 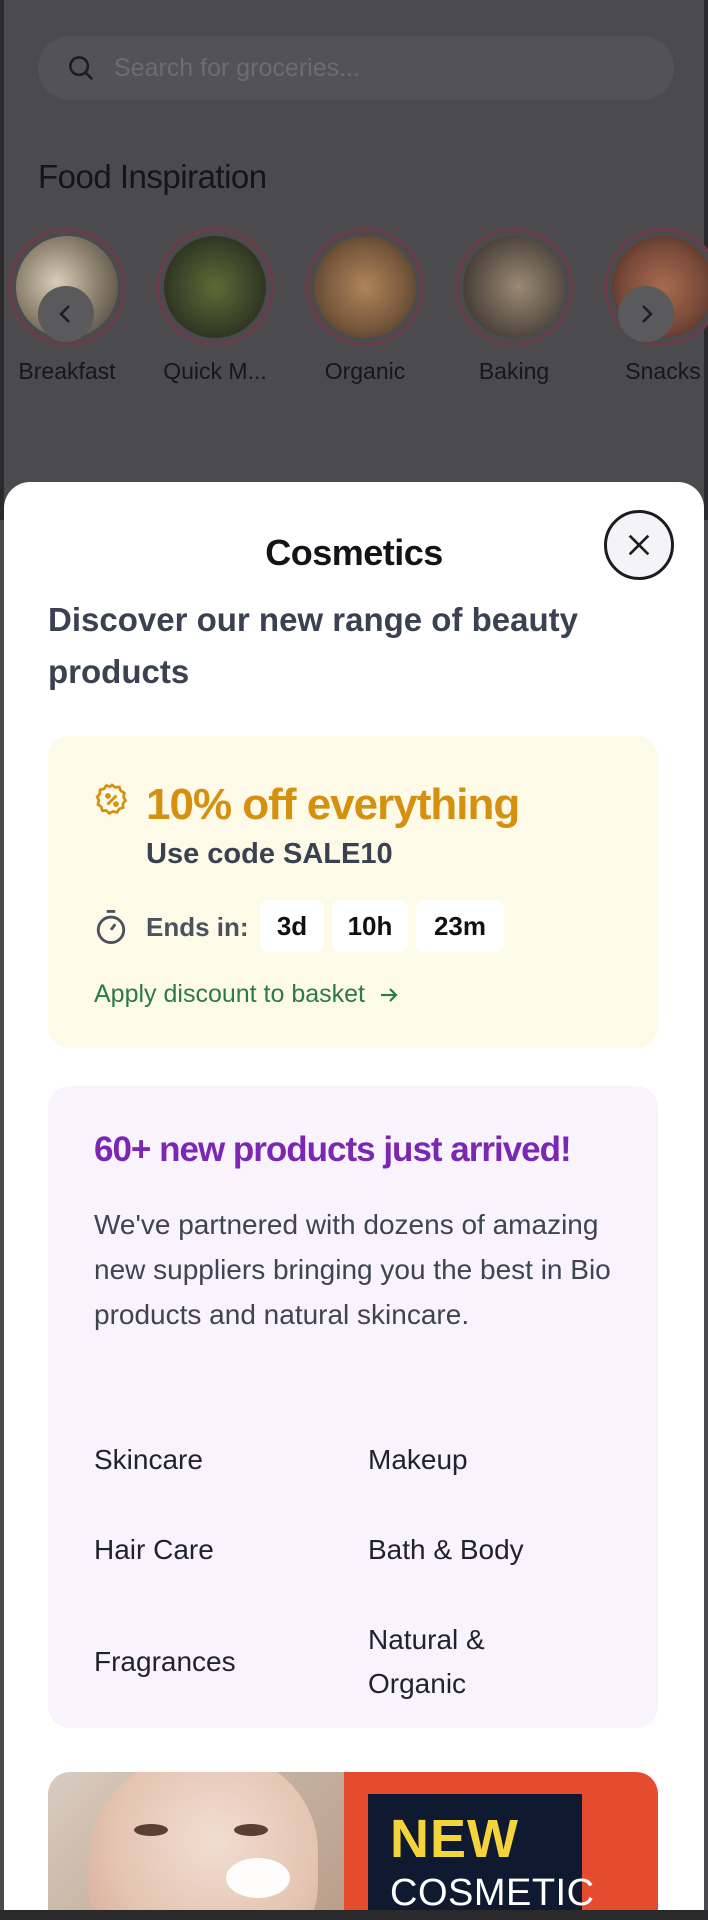 What do you see at coordinates (354, 1915) in the screenshot?
I see `bottom-edge` at bounding box center [354, 1915].